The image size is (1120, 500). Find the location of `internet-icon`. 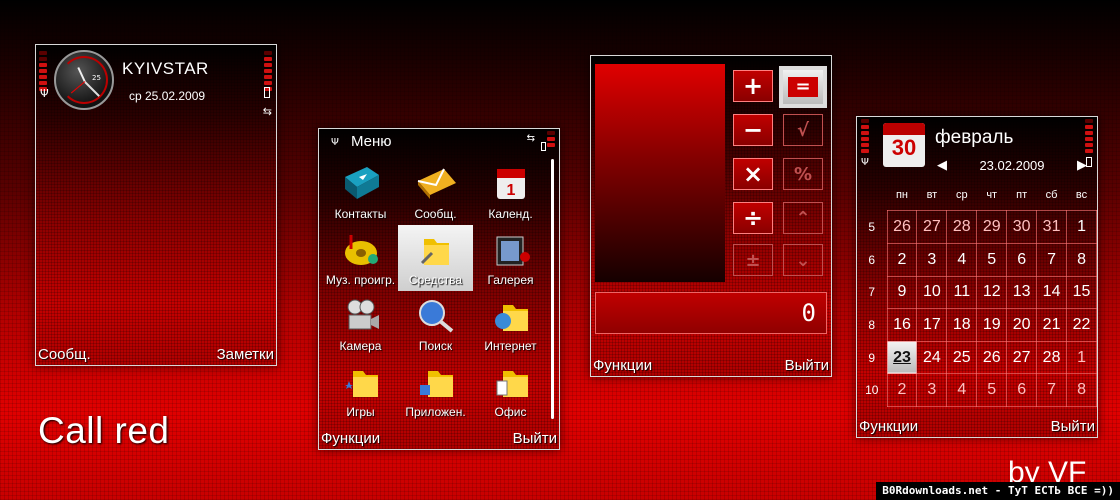

internet-icon is located at coordinates (511, 315).